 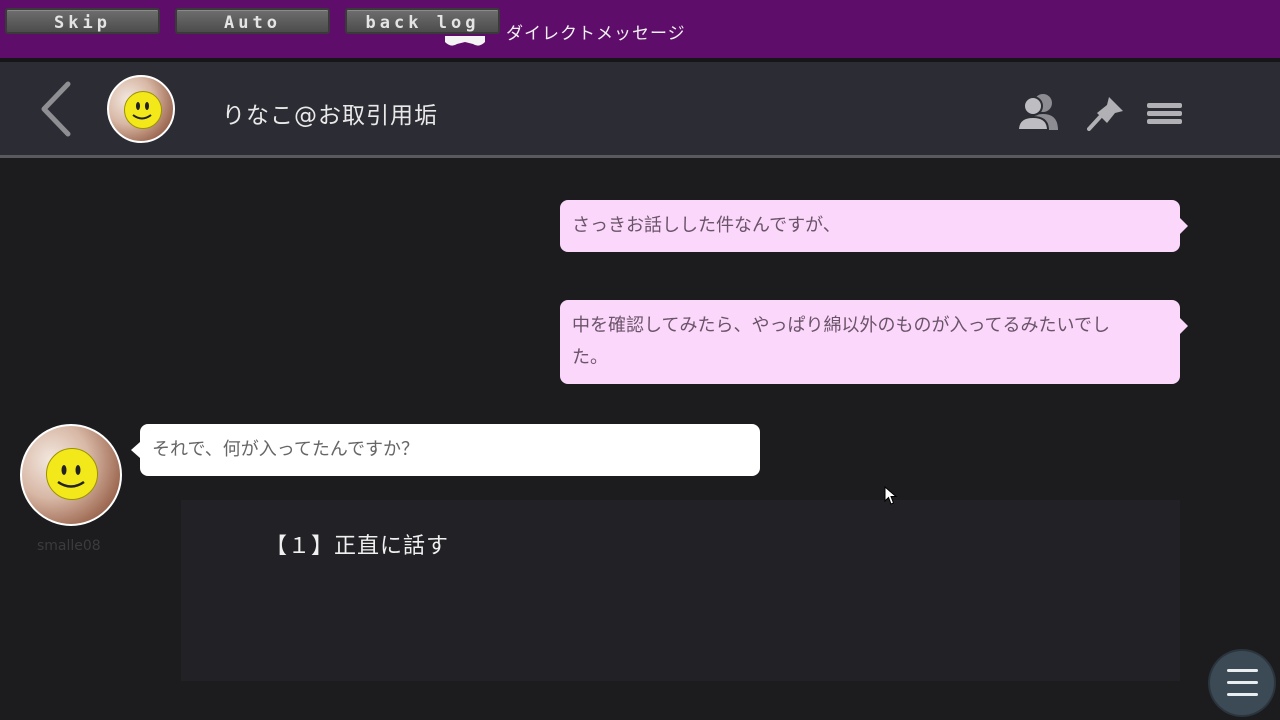 What do you see at coordinates (422, 21) in the screenshot?
I see `backlog-button: back log` at bounding box center [422, 21].